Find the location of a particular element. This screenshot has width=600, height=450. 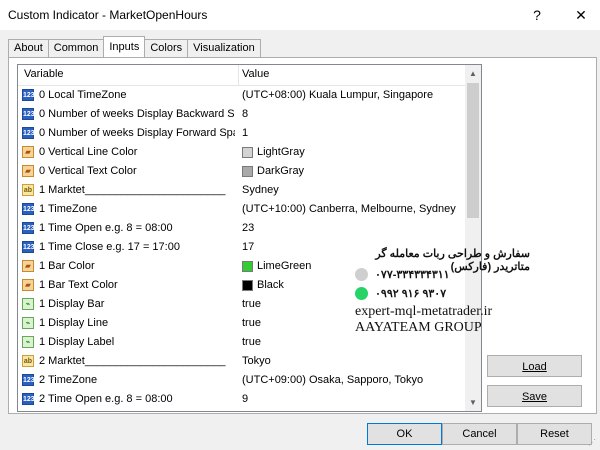

value-text: DarkGray is located at coordinates (281, 171).